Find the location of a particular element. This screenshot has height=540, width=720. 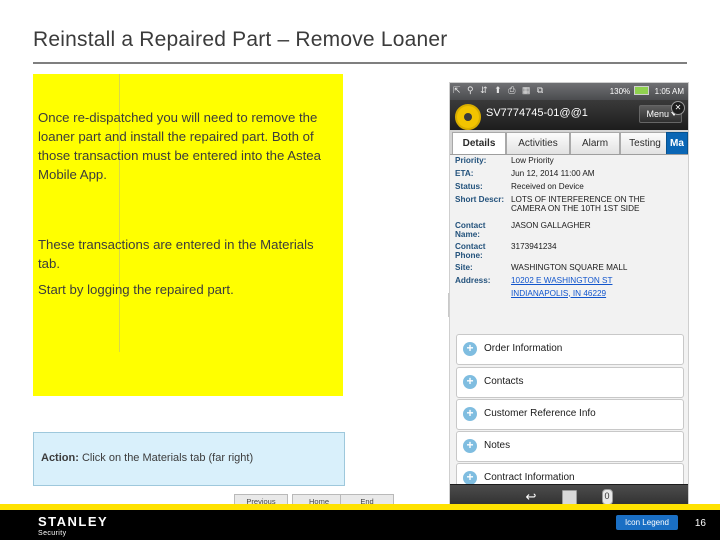

field-row: Address: 10202 E WASHINGTON ST is located at coordinates (569, 280).